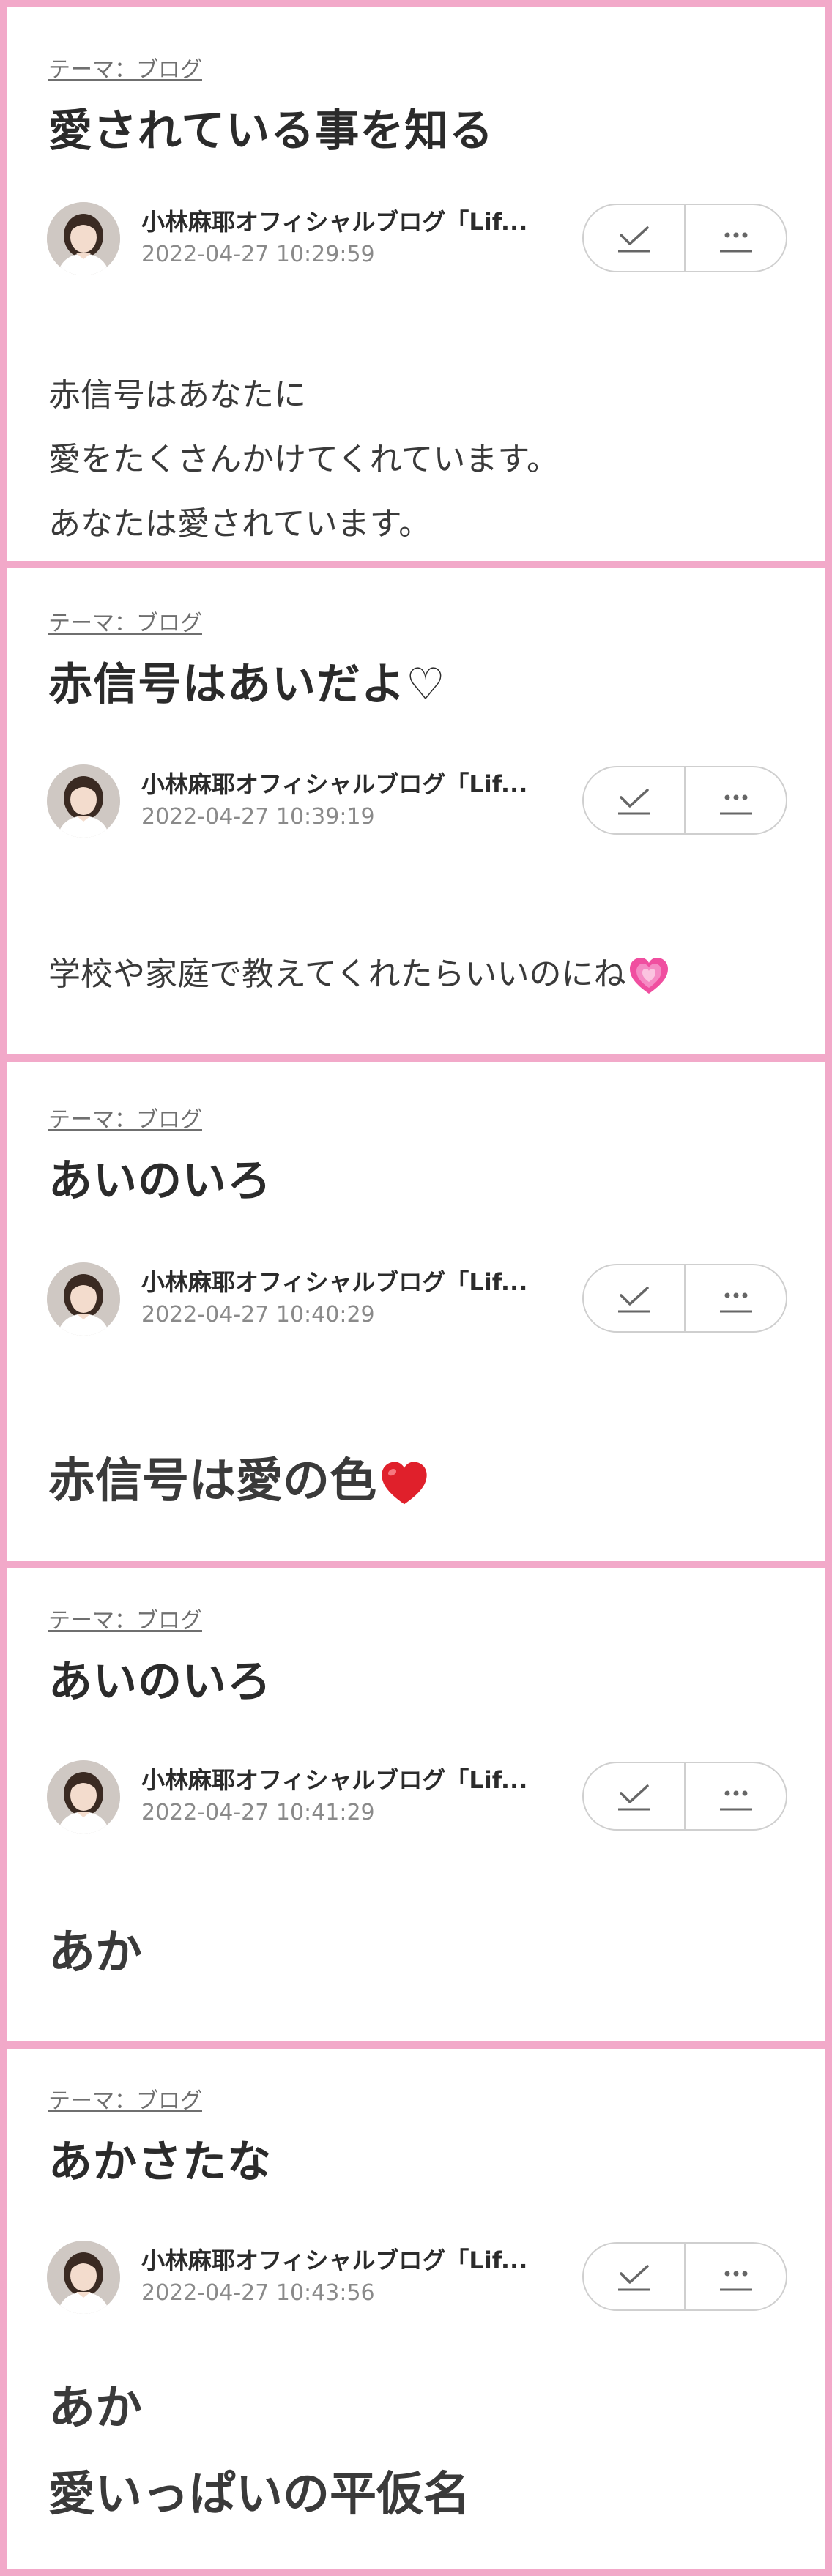  I want to click on post-body: 赤信号はあなたに 愛をたくさんかけてくれています。 あなたは愛されています。, so click(303, 459).